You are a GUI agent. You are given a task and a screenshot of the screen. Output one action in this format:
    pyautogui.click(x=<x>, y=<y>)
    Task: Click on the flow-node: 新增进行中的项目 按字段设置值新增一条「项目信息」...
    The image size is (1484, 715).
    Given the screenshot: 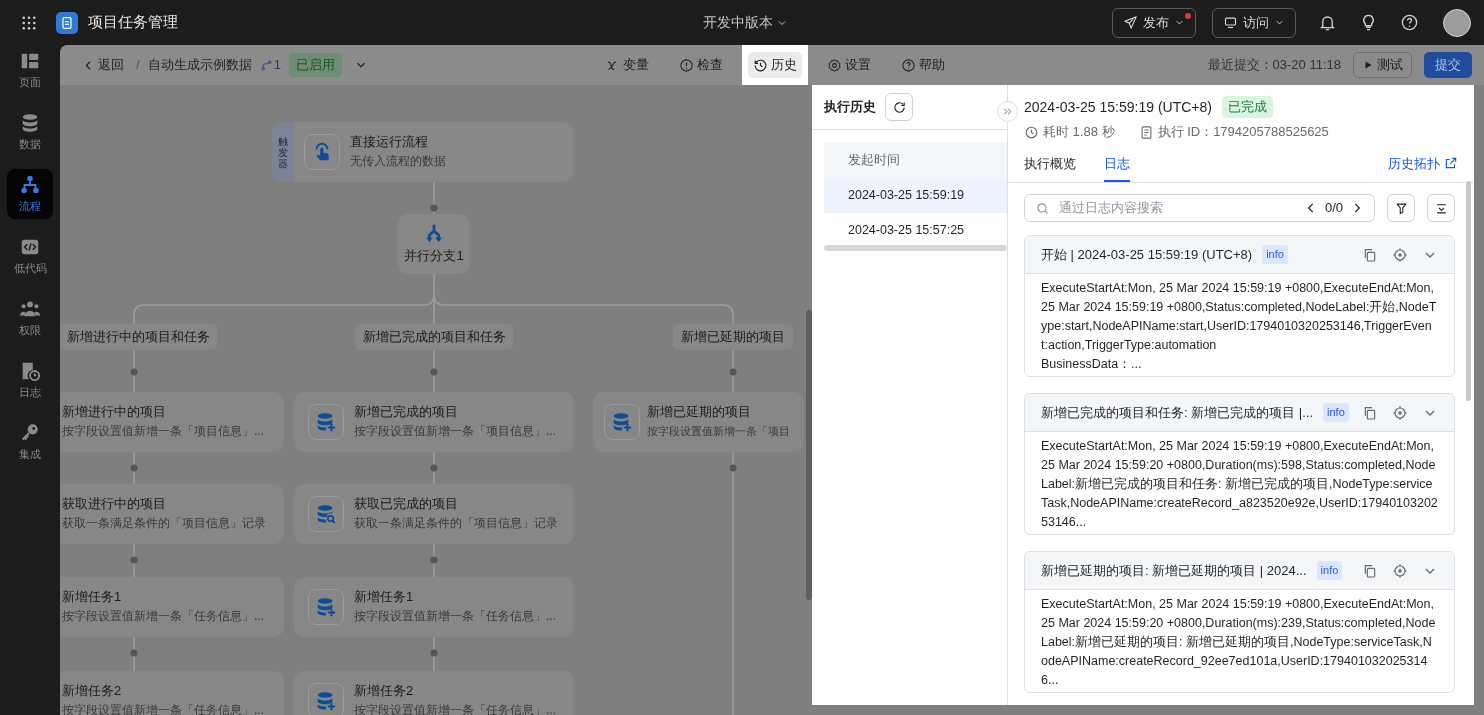 What is the action you would take?
    pyautogui.click(x=172, y=422)
    